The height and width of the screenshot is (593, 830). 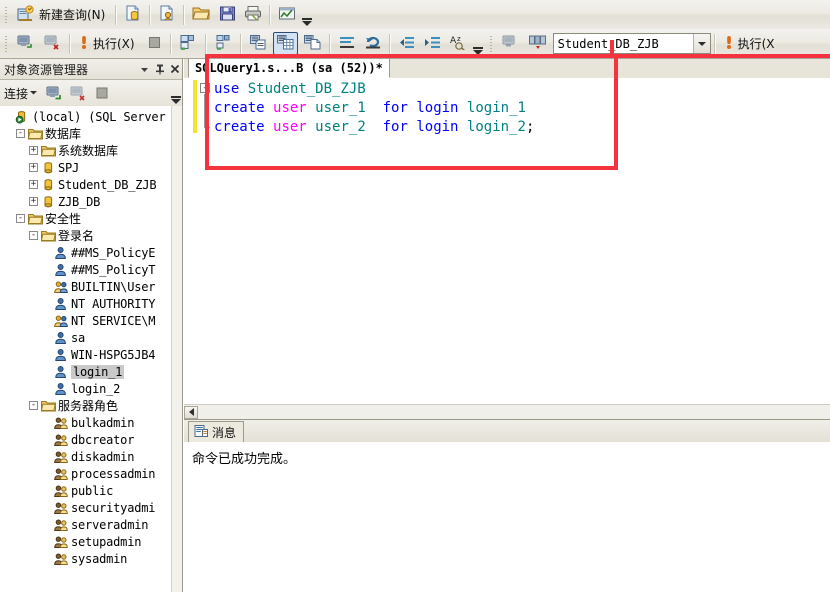 I want to click on new-query-button: 新建查询(N), so click(x=62, y=14).